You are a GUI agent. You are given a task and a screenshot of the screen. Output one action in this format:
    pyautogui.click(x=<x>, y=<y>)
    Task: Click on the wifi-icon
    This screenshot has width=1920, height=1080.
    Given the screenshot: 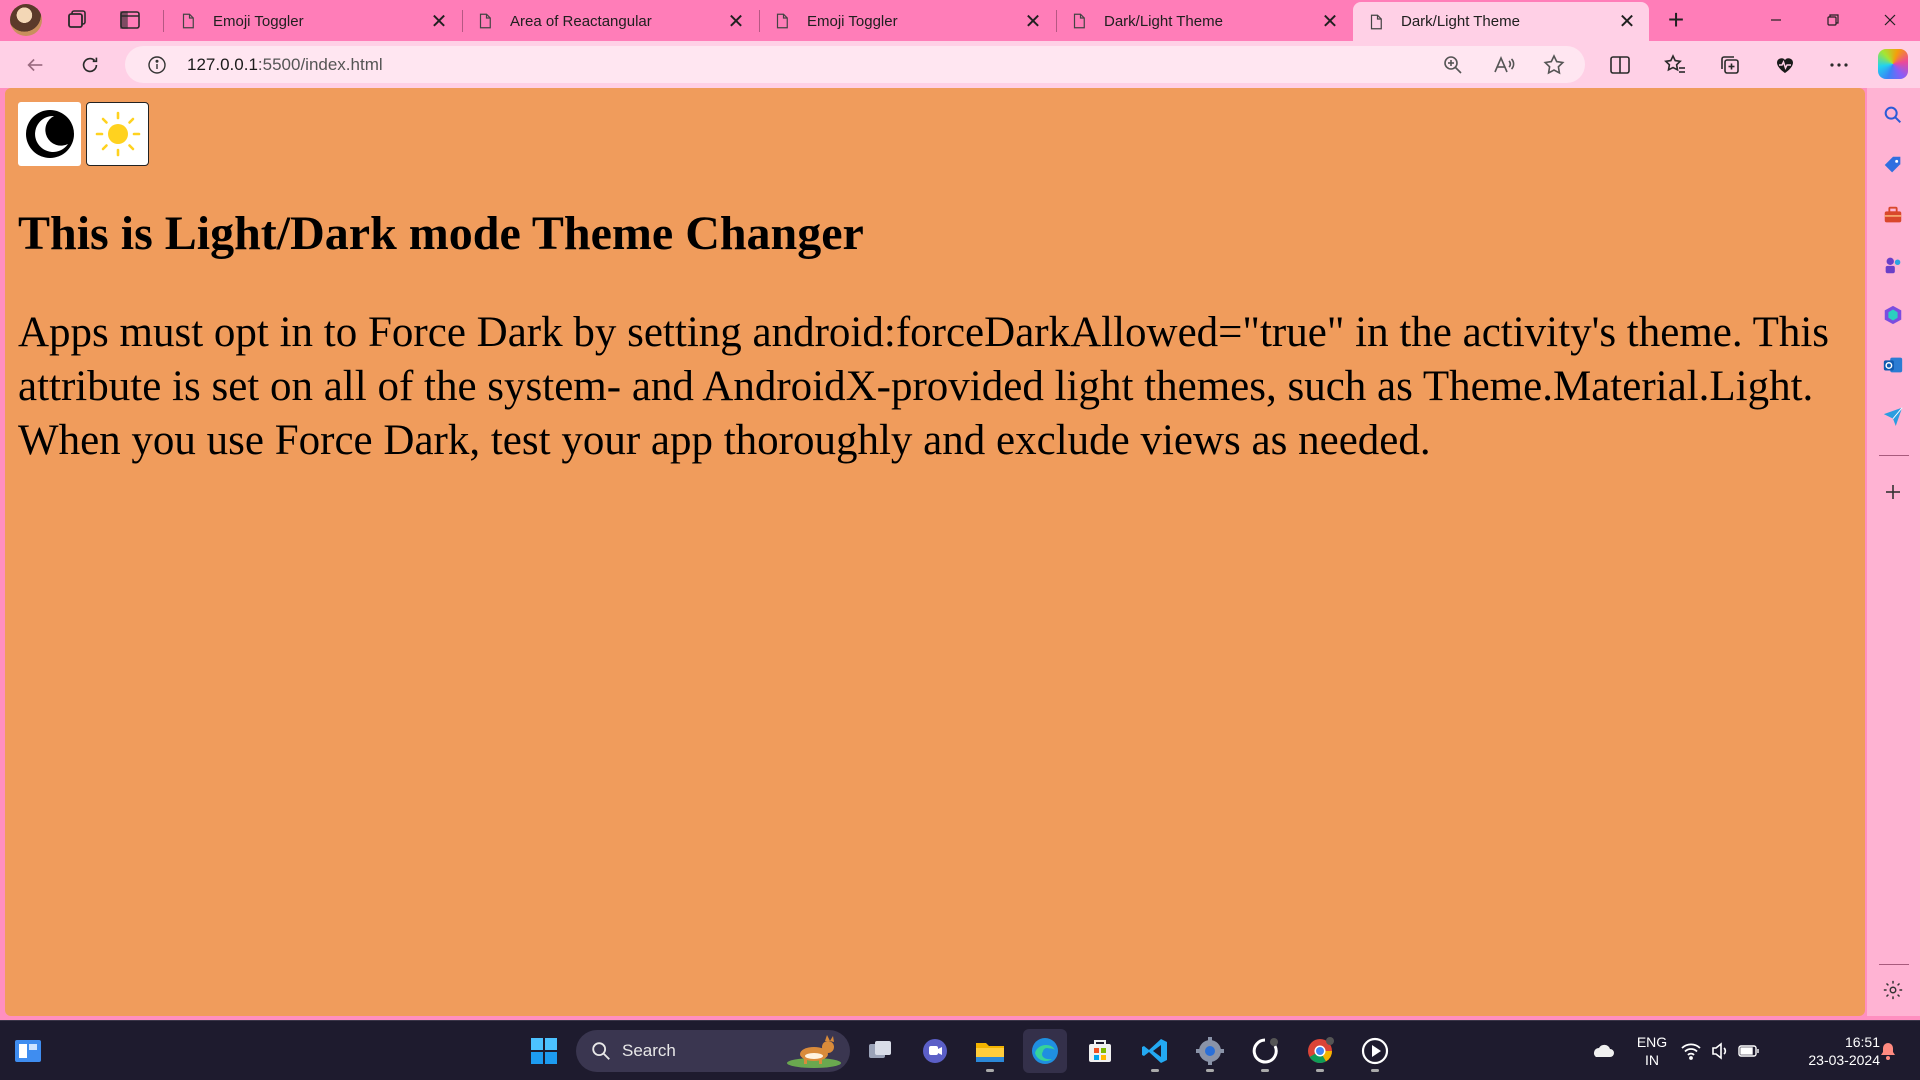 What is the action you would take?
    pyautogui.click(x=1691, y=1051)
    